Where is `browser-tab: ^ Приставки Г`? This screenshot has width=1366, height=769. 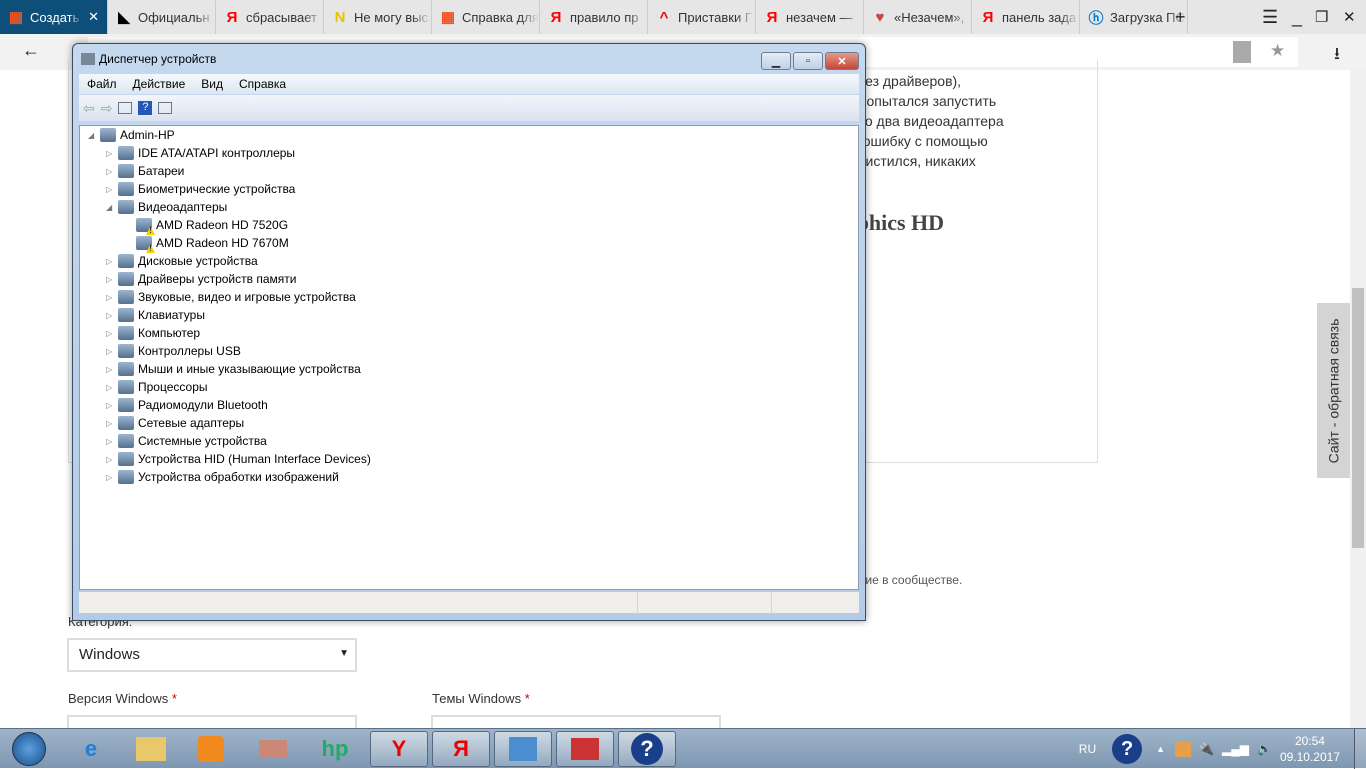
browser-tab: ^ Приставки Г is located at coordinates (702, 17).